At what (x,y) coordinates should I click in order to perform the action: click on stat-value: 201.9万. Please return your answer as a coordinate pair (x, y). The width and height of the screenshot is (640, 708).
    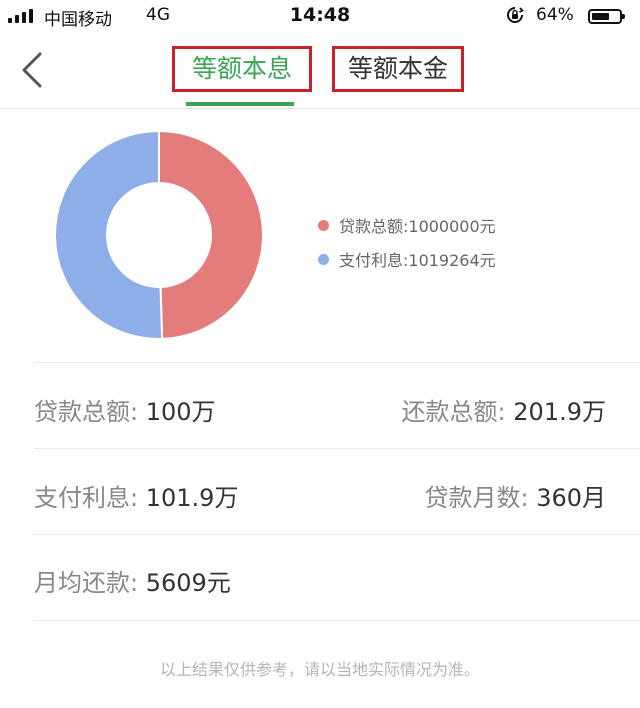
    Looking at the image, I should click on (559, 412).